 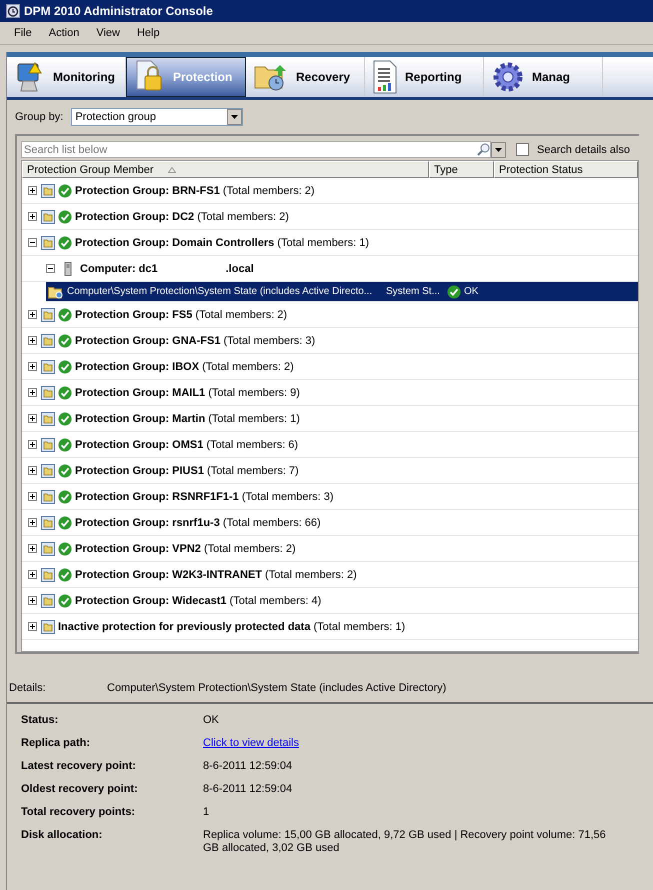 I want to click on menu-item: File, so click(x=23, y=33).